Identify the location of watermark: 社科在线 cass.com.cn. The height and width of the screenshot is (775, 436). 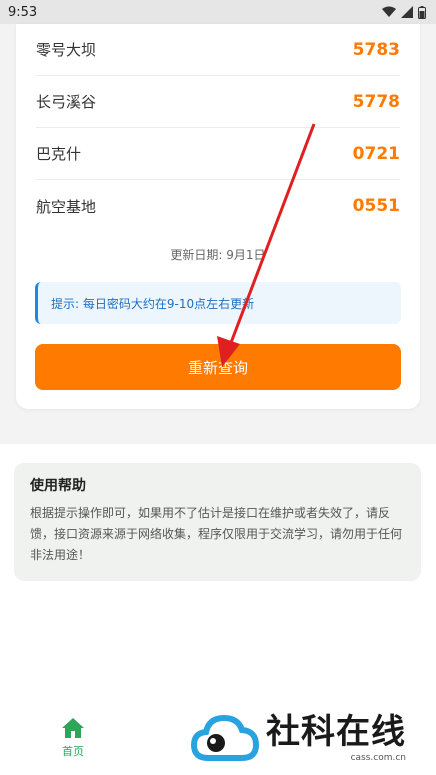
(310, 738).